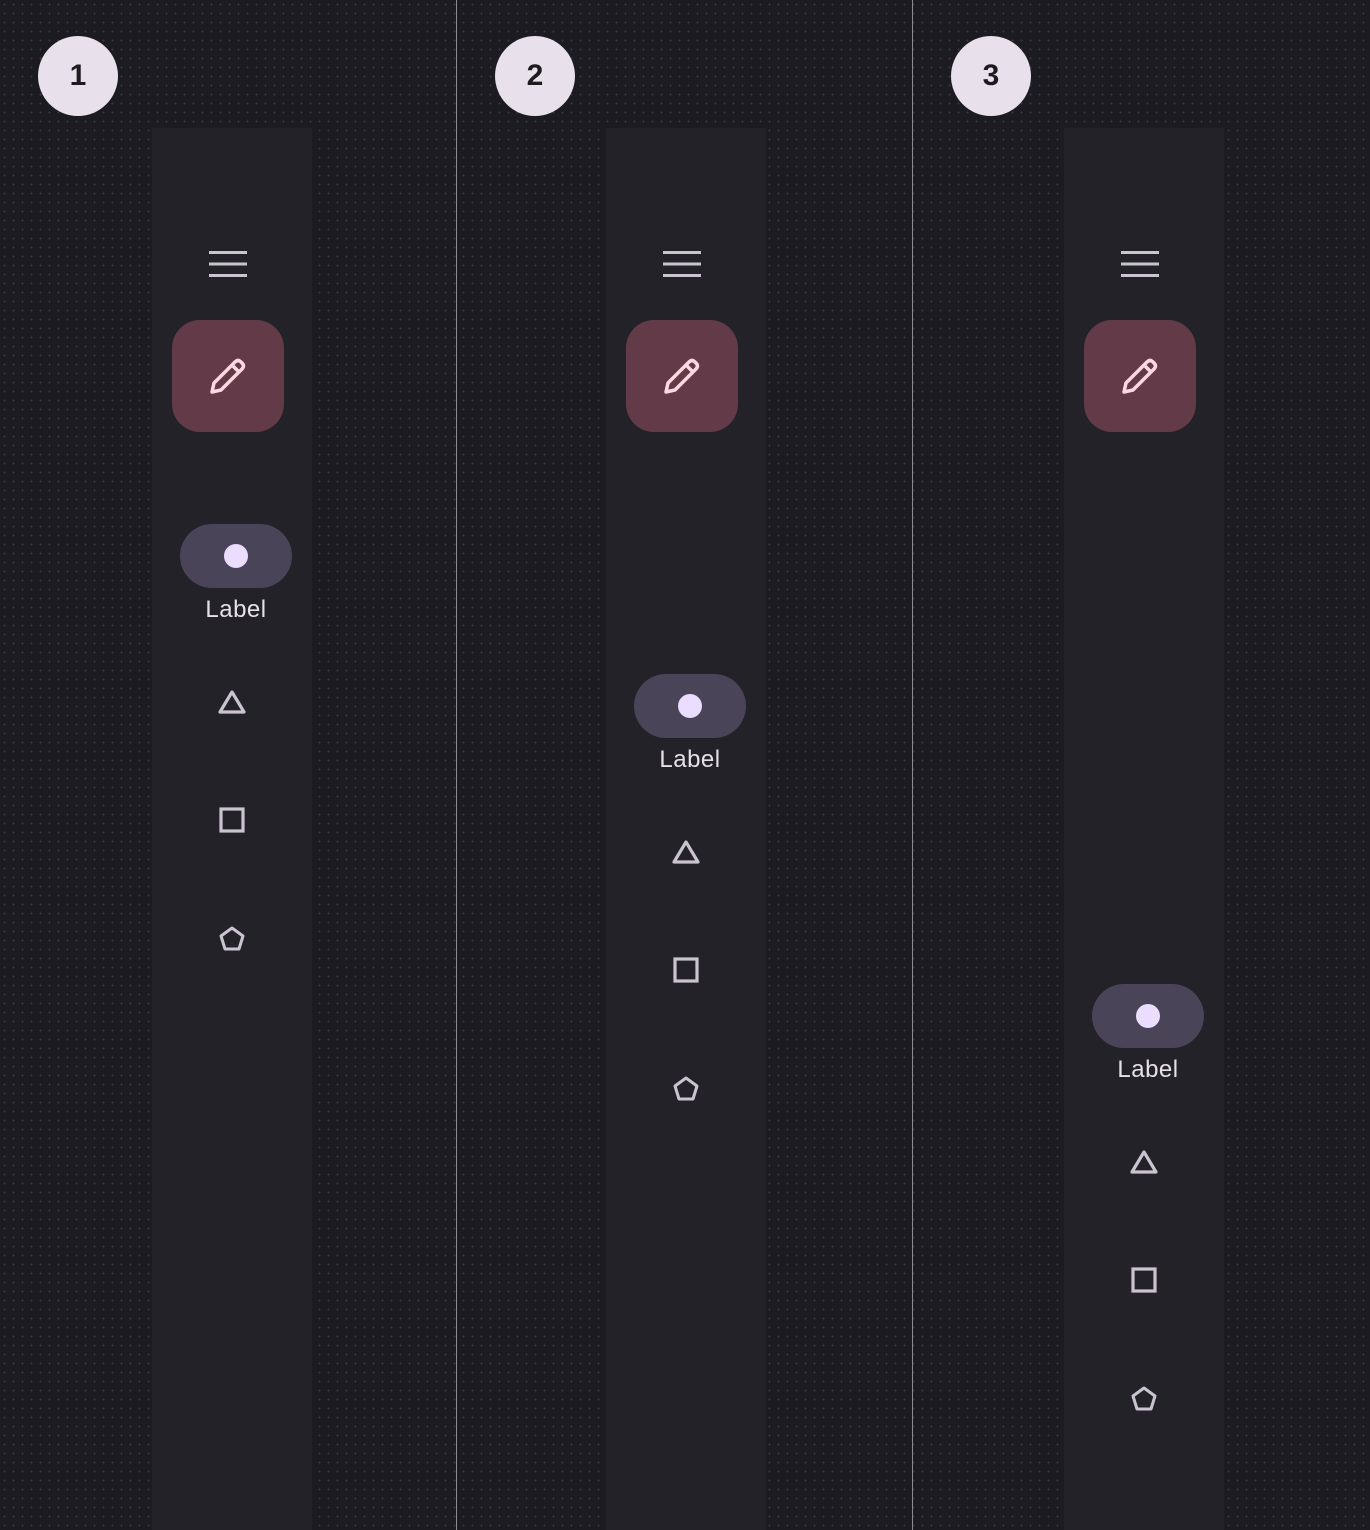  What do you see at coordinates (991, 76) in the screenshot?
I see `step-badge: 3` at bounding box center [991, 76].